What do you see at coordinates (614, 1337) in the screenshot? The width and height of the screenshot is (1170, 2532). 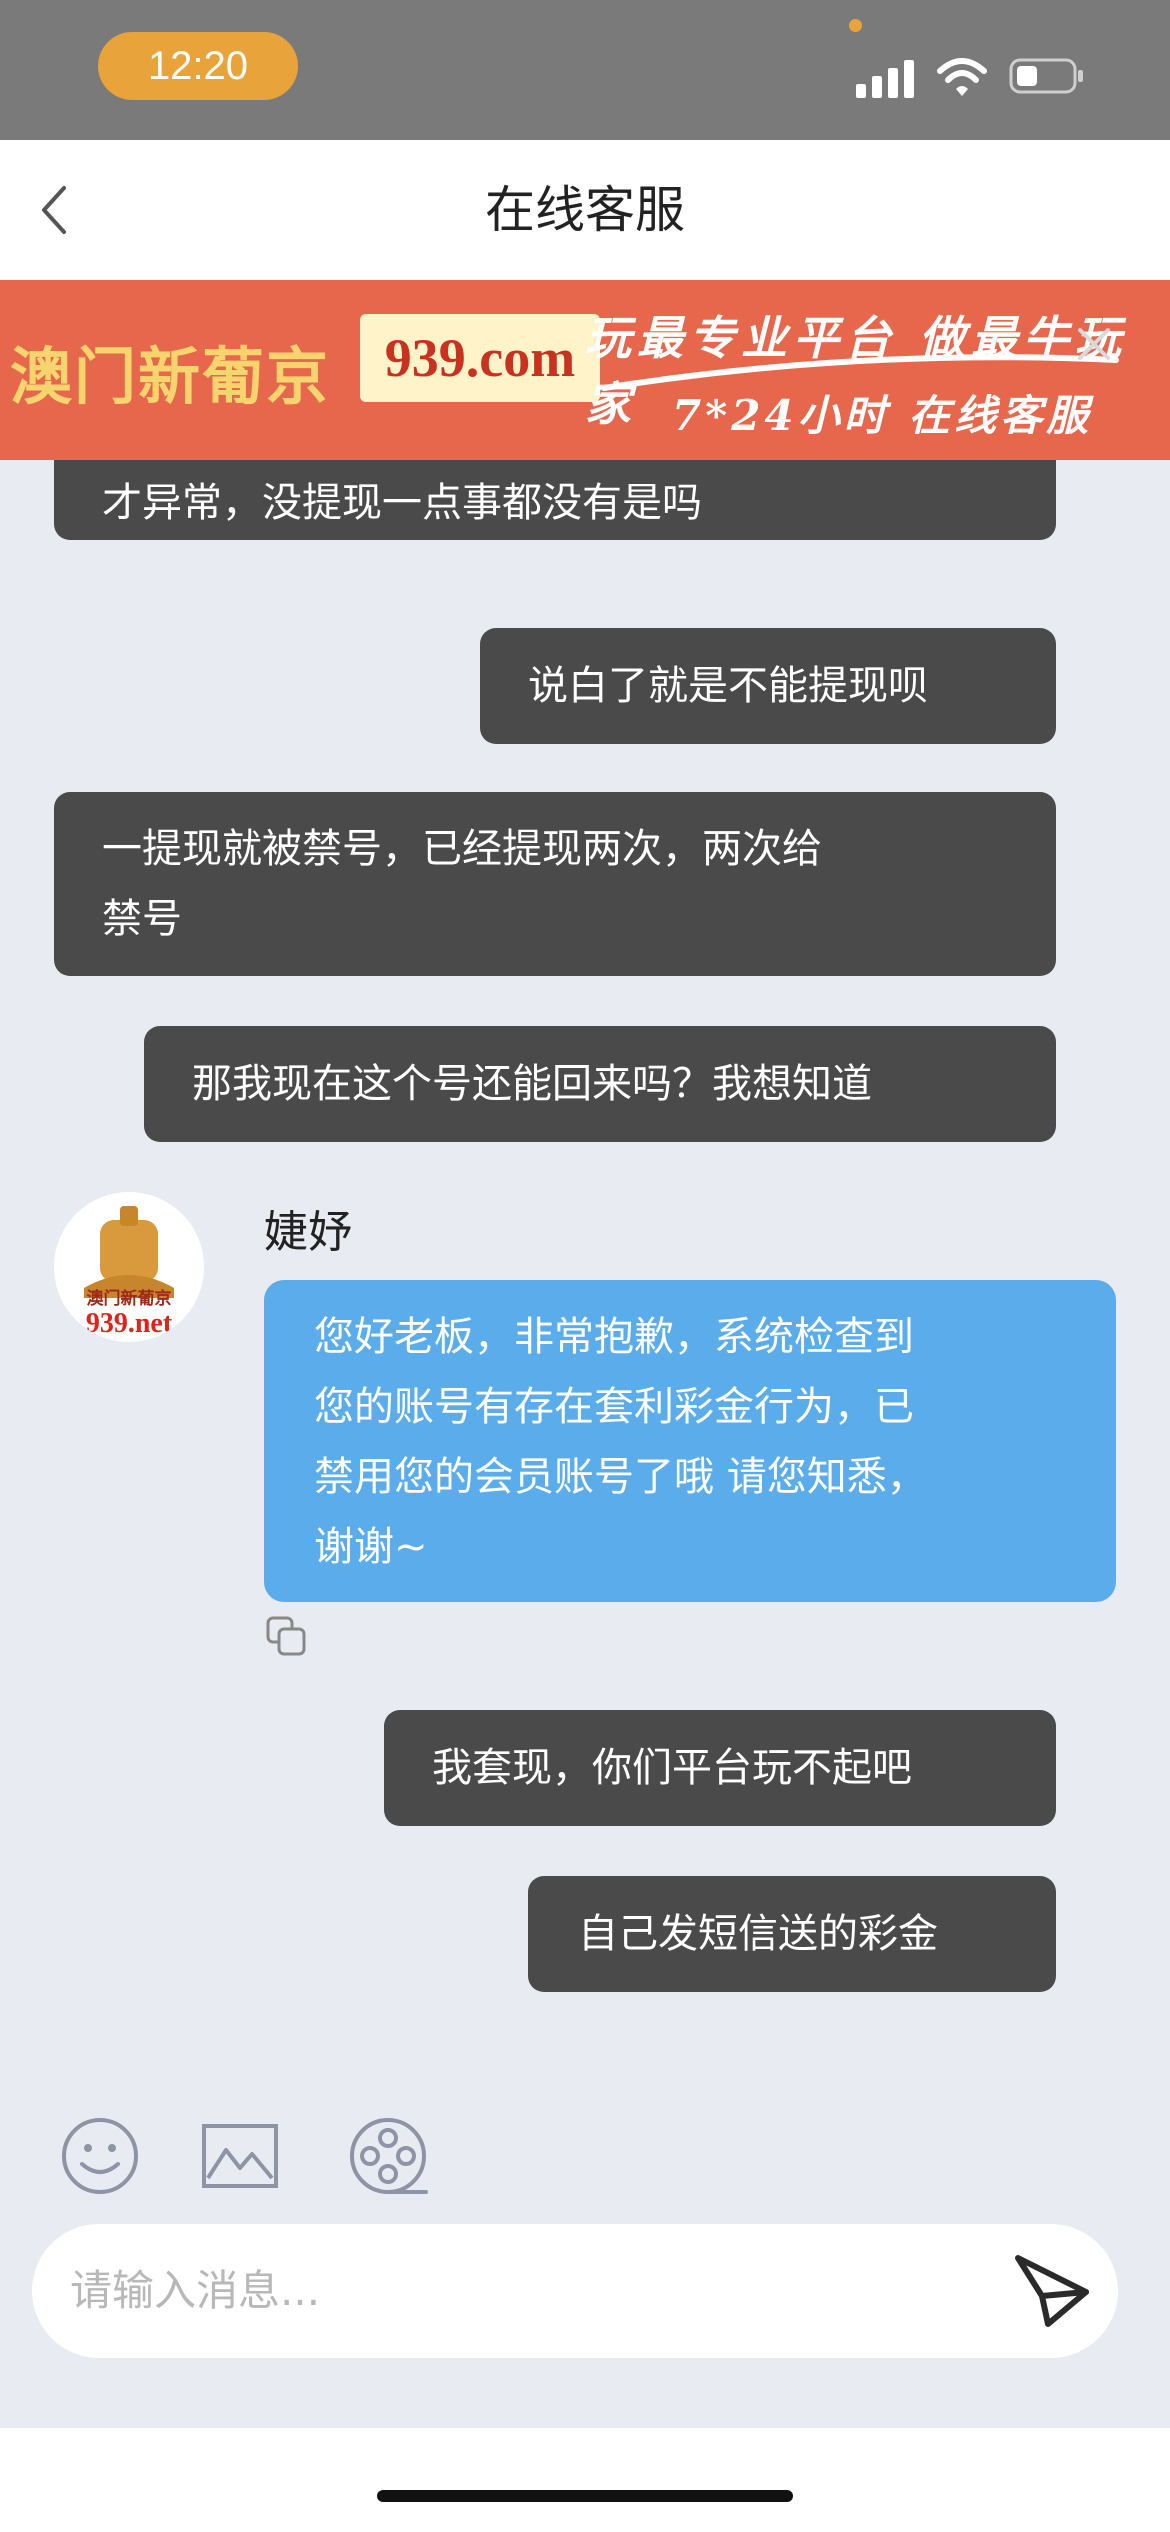 I see `message-text-line: 您好老板，非常抱歉，系统检查到` at bounding box center [614, 1337].